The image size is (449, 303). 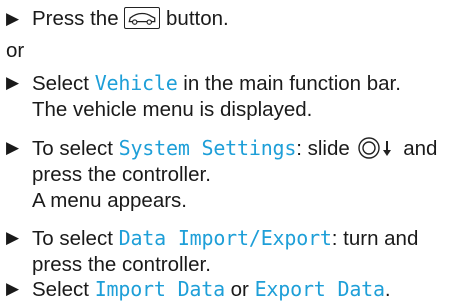 What do you see at coordinates (136, 83) in the screenshot?
I see `menu-item-vehicle: Vehicle` at bounding box center [136, 83].